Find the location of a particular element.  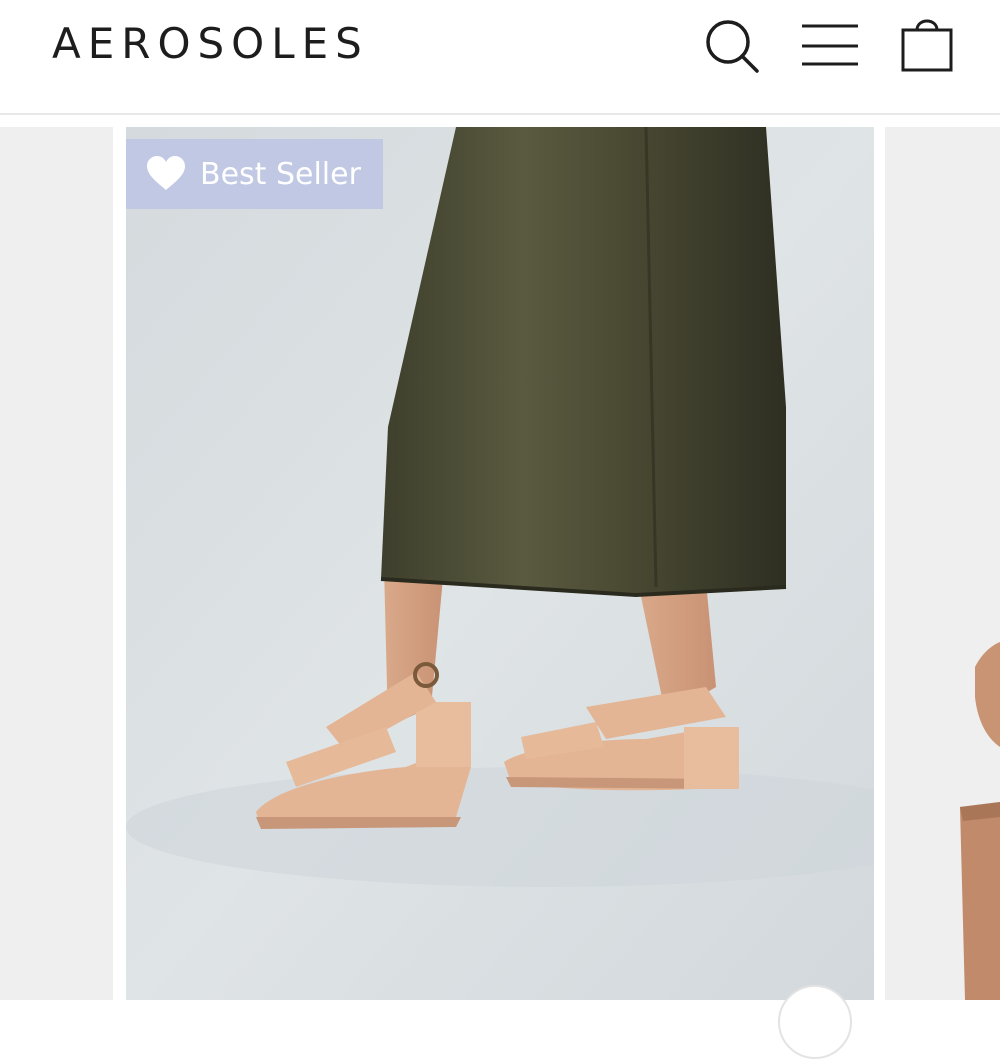

menu-icon is located at coordinates (830, 46).